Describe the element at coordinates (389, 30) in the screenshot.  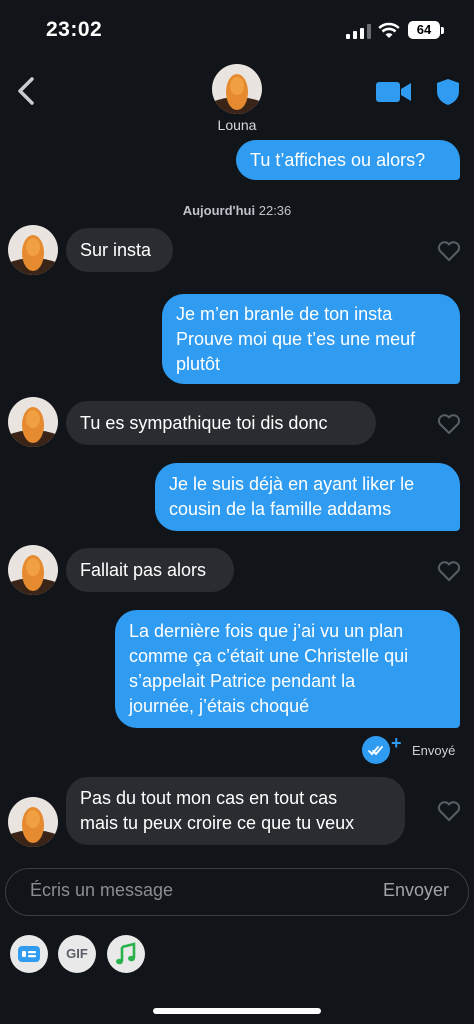
I see `wifi-icon` at that location.